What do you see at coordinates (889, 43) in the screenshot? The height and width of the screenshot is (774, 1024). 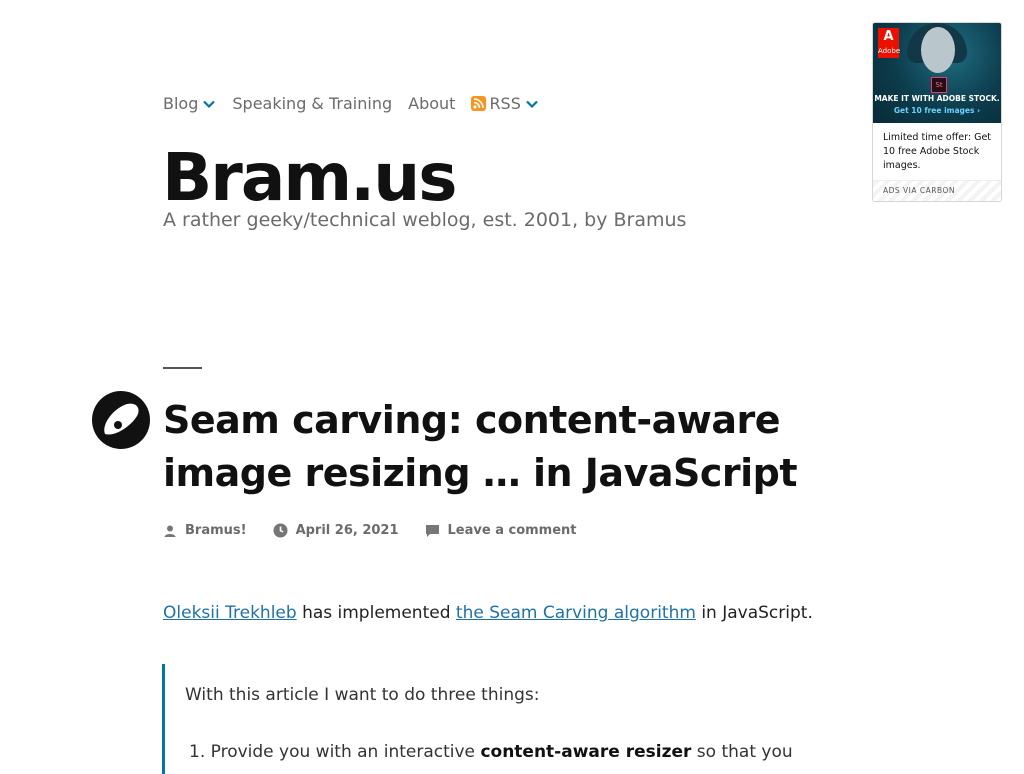 I see `adobe-logo: A Adobe` at bounding box center [889, 43].